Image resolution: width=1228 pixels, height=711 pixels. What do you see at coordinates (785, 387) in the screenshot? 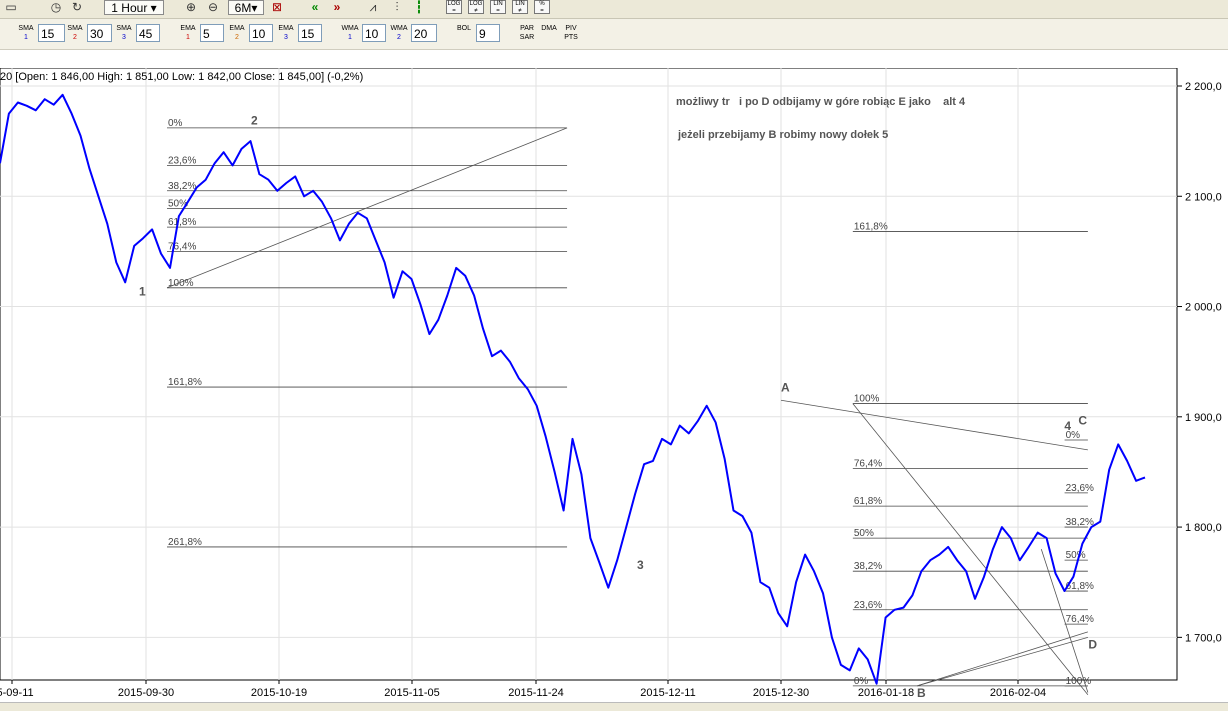
I see `wave-label: A` at bounding box center [785, 387].